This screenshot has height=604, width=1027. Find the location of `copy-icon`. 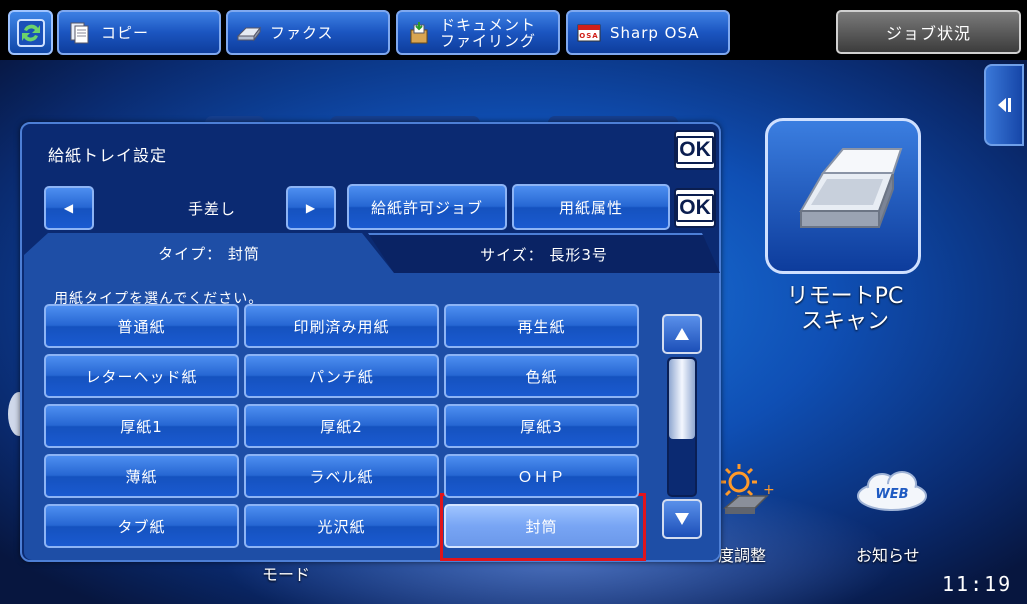

copy-icon is located at coordinates (79, 32).